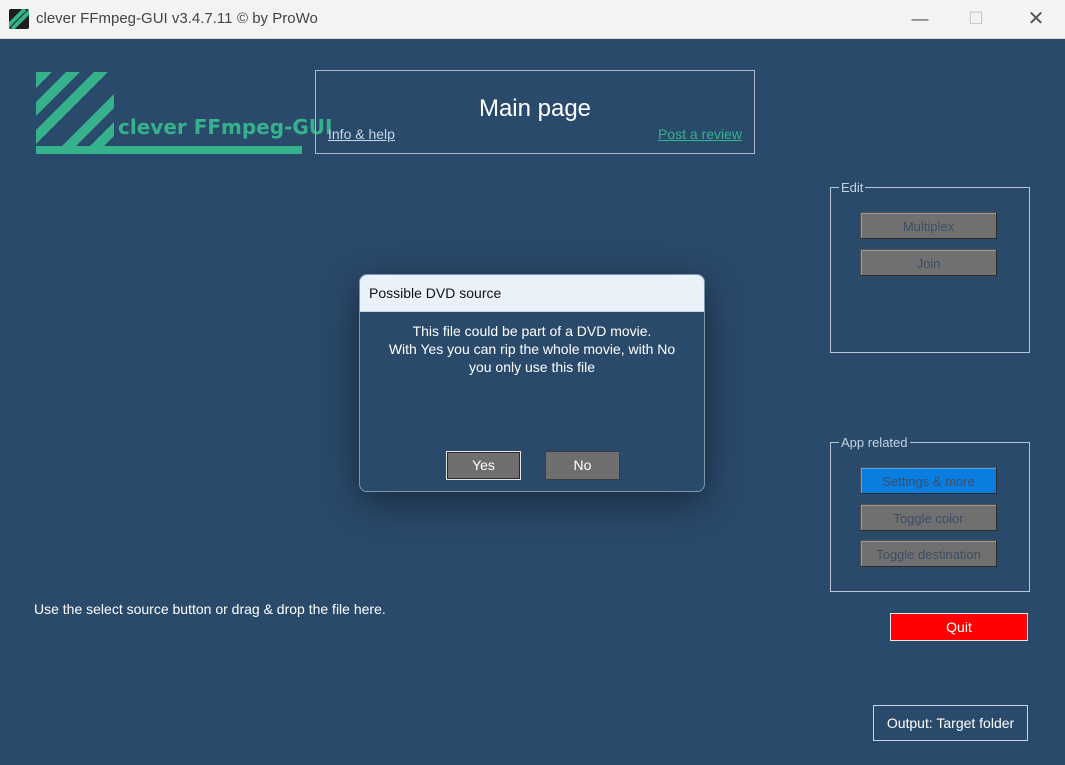 The width and height of the screenshot is (1065, 765). I want to click on window-copyright: © by ProWo, so click(277, 18).